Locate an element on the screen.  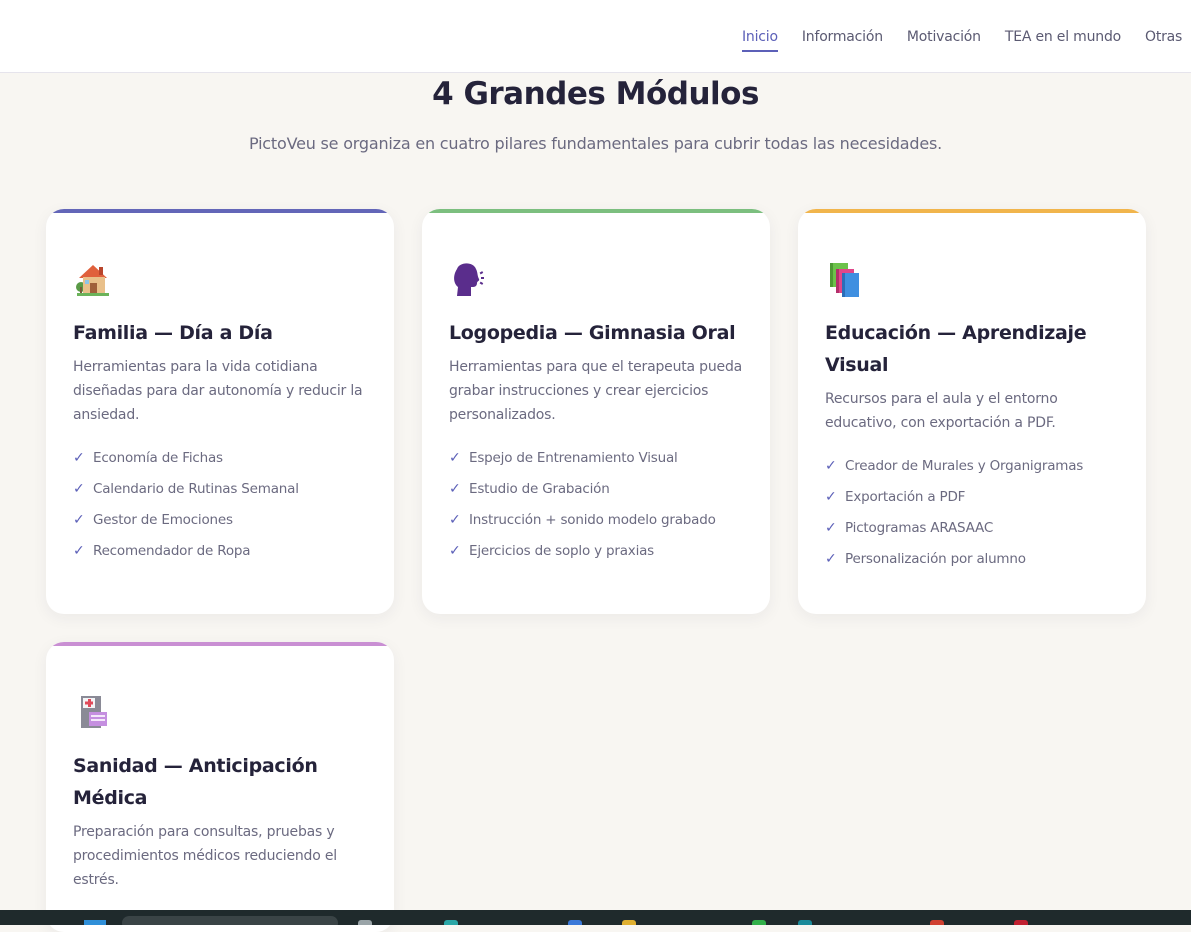
feature-item: ✓ Pictogramas ARASAAC is located at coordinates (972, 528).